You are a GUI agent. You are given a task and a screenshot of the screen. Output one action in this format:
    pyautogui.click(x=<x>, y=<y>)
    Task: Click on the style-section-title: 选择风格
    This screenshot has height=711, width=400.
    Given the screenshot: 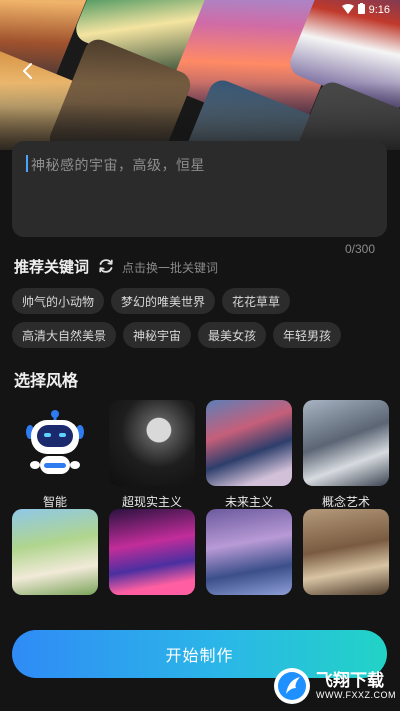 What is the action you would take?
    pyautogui.click(x=46, y=380)
    